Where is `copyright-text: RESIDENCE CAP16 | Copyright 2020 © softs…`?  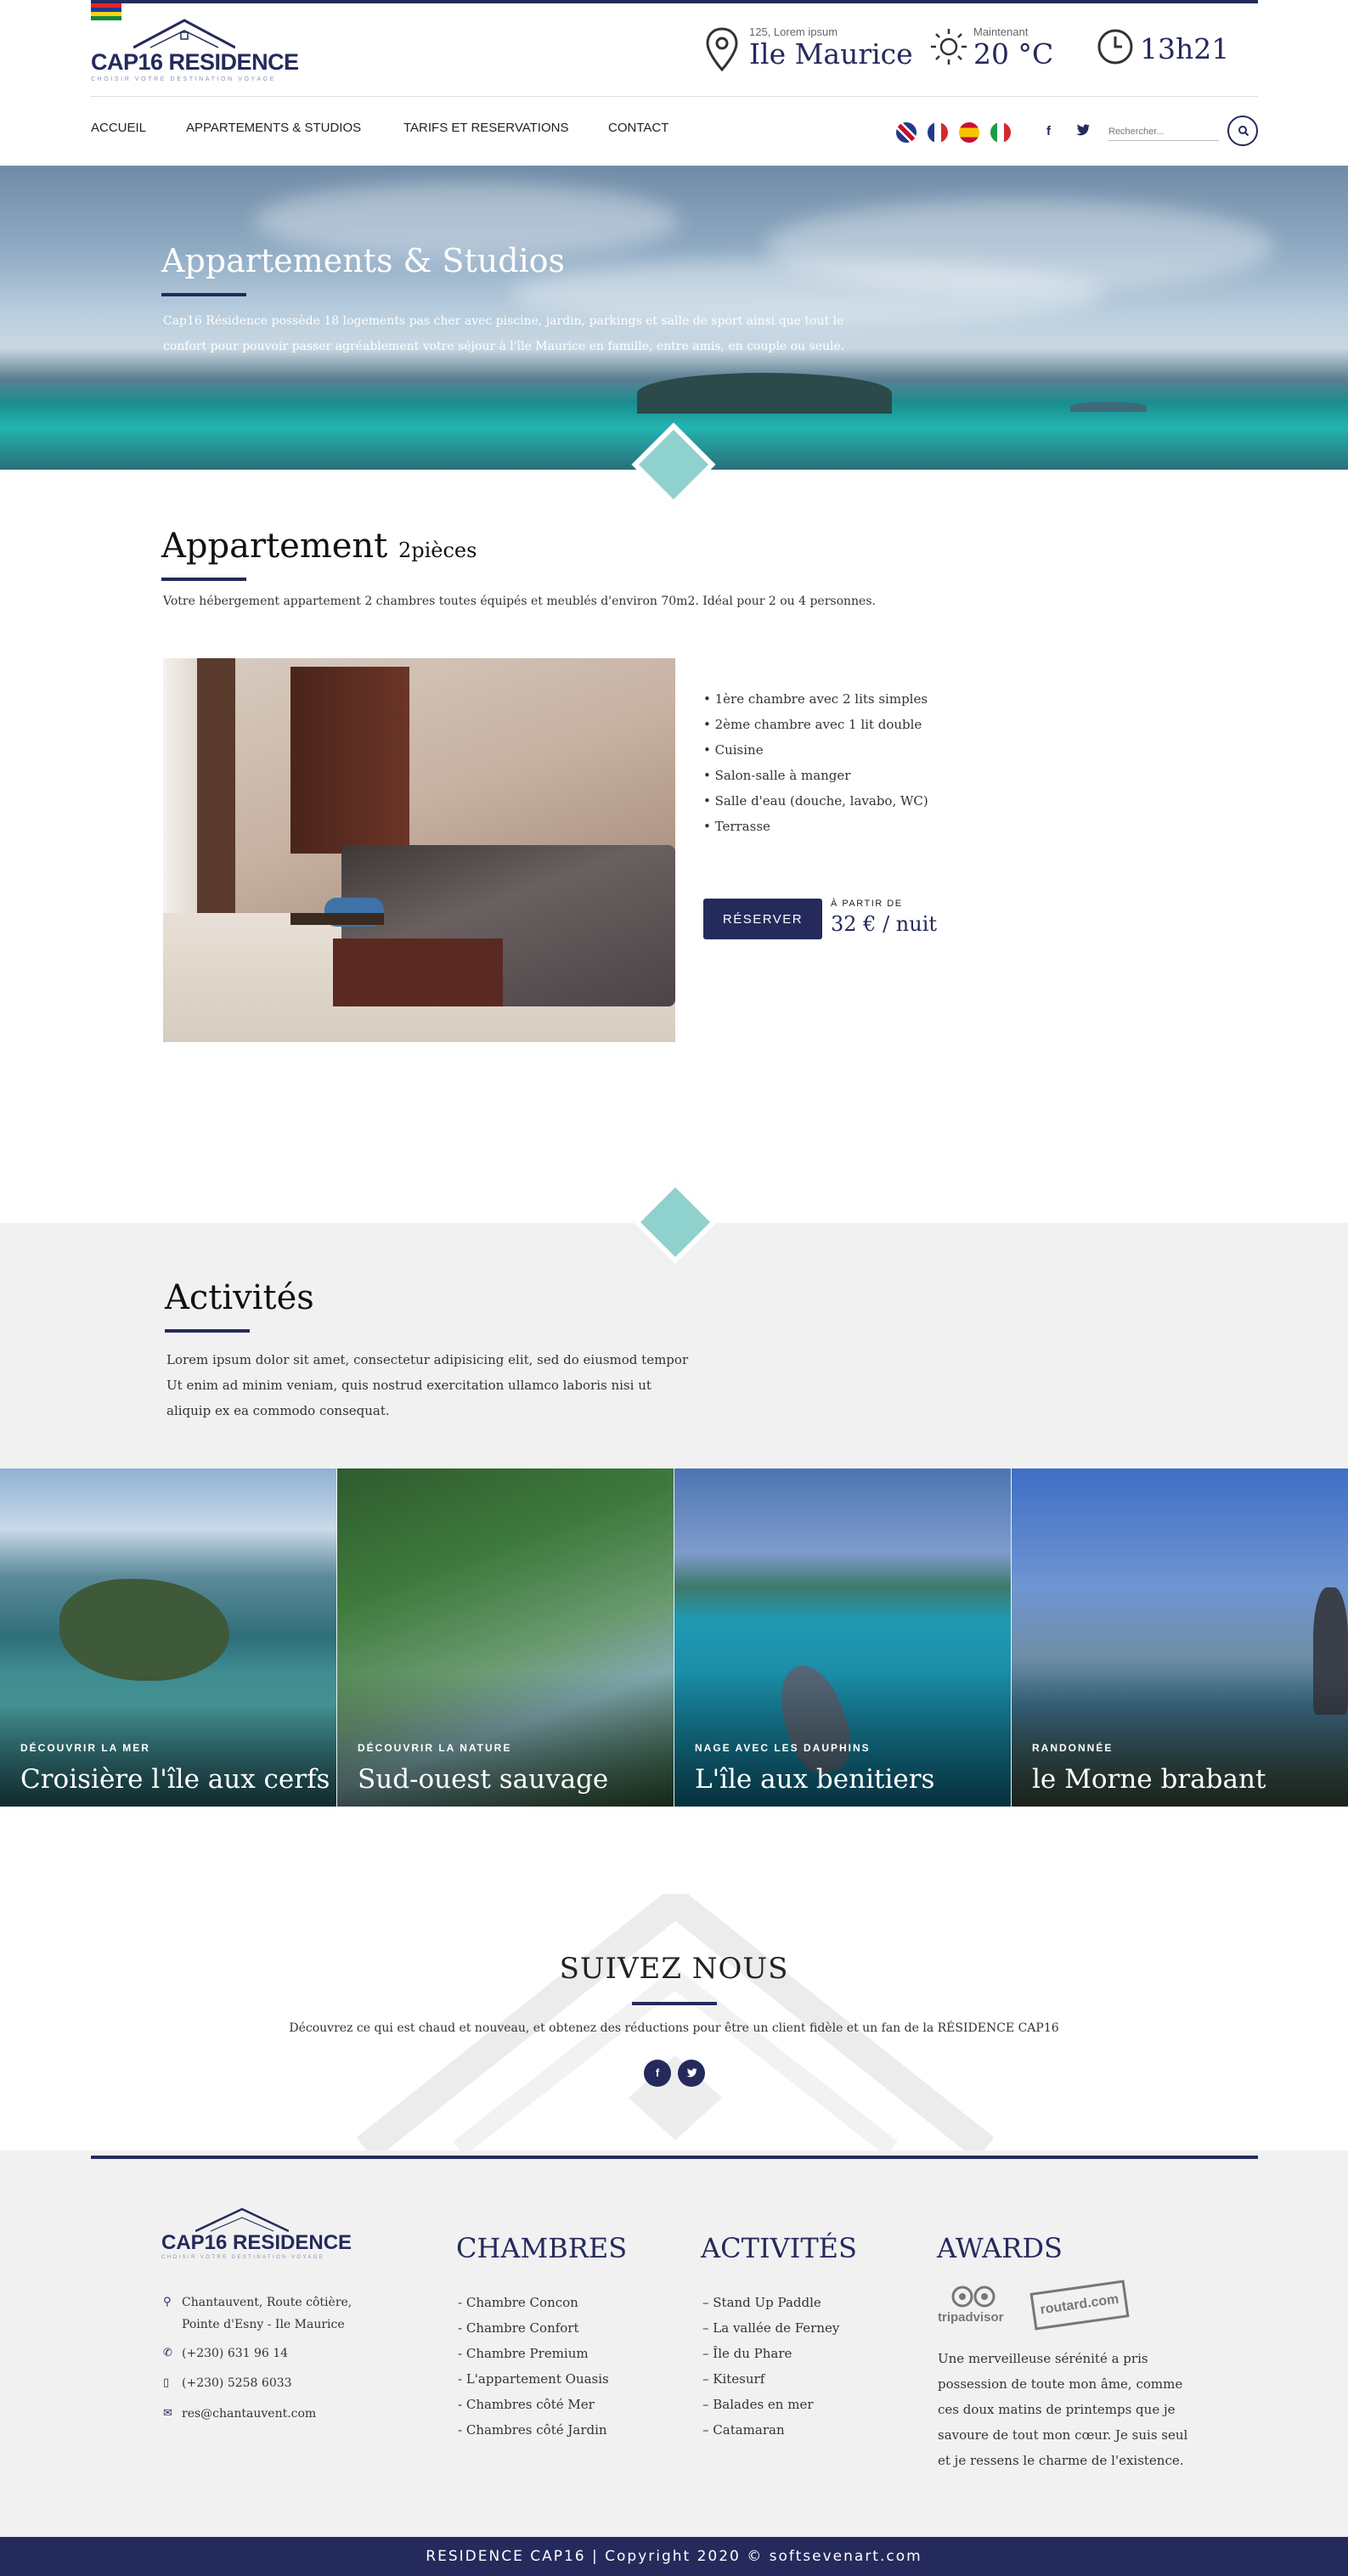 copyright-text: RESIDENCE CAP16 | Copyright 2020 © softs… is located at coordinates (674, 2556).